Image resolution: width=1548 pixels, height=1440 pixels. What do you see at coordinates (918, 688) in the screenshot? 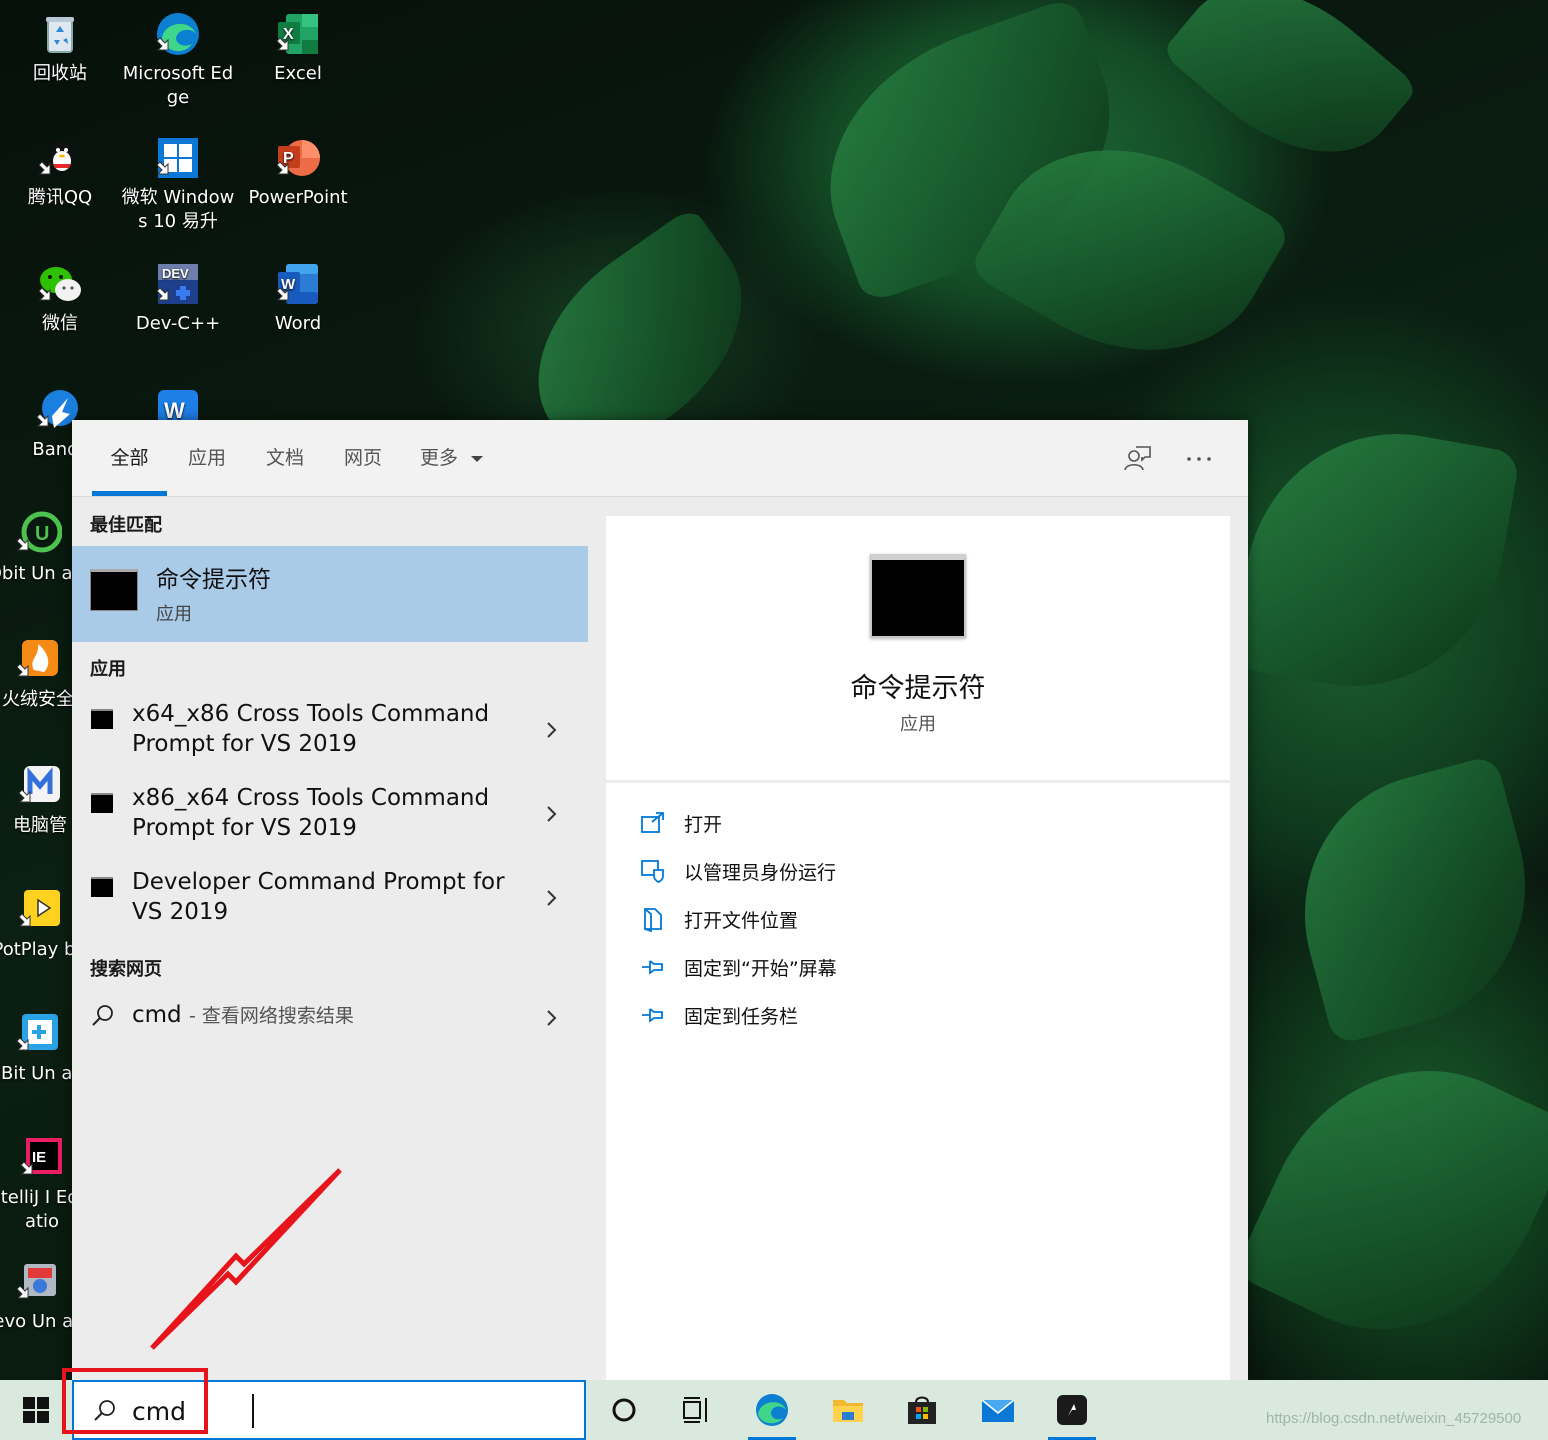
I see `preview-app-name: 命令提示符` at bounding box center [918, 688].